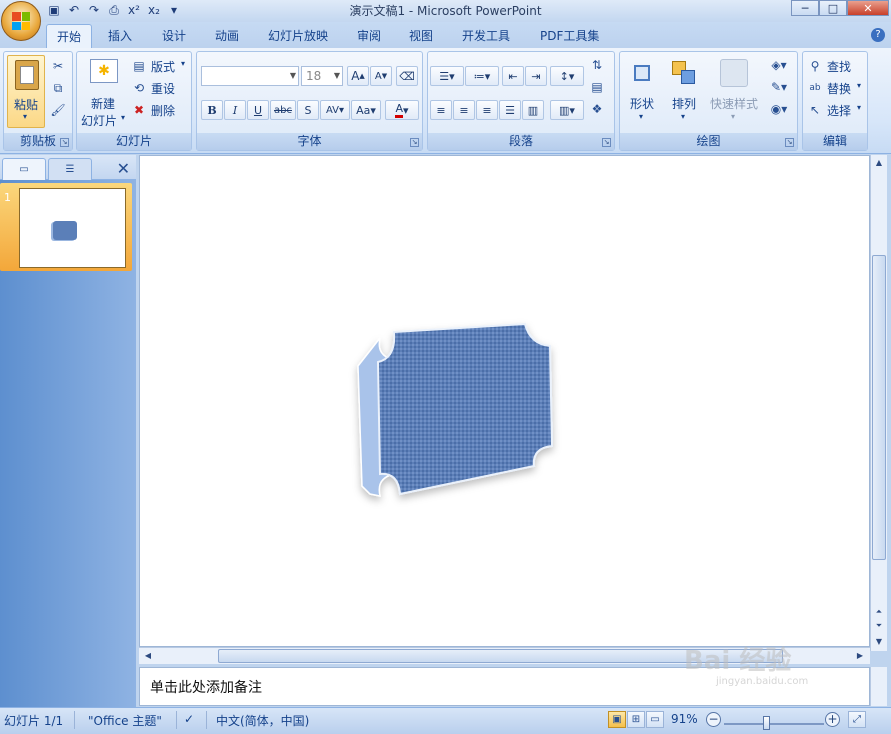 This screenshot has height=734, width=891. What do you see at coordinates (878, 35) in the screenshot?
I see `help-icon: ?` at bounding box center [878, 35].